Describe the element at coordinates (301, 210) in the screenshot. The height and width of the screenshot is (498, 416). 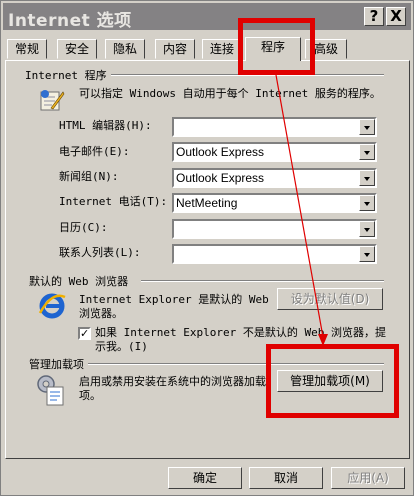
I see `annotation-arrow` at that location.